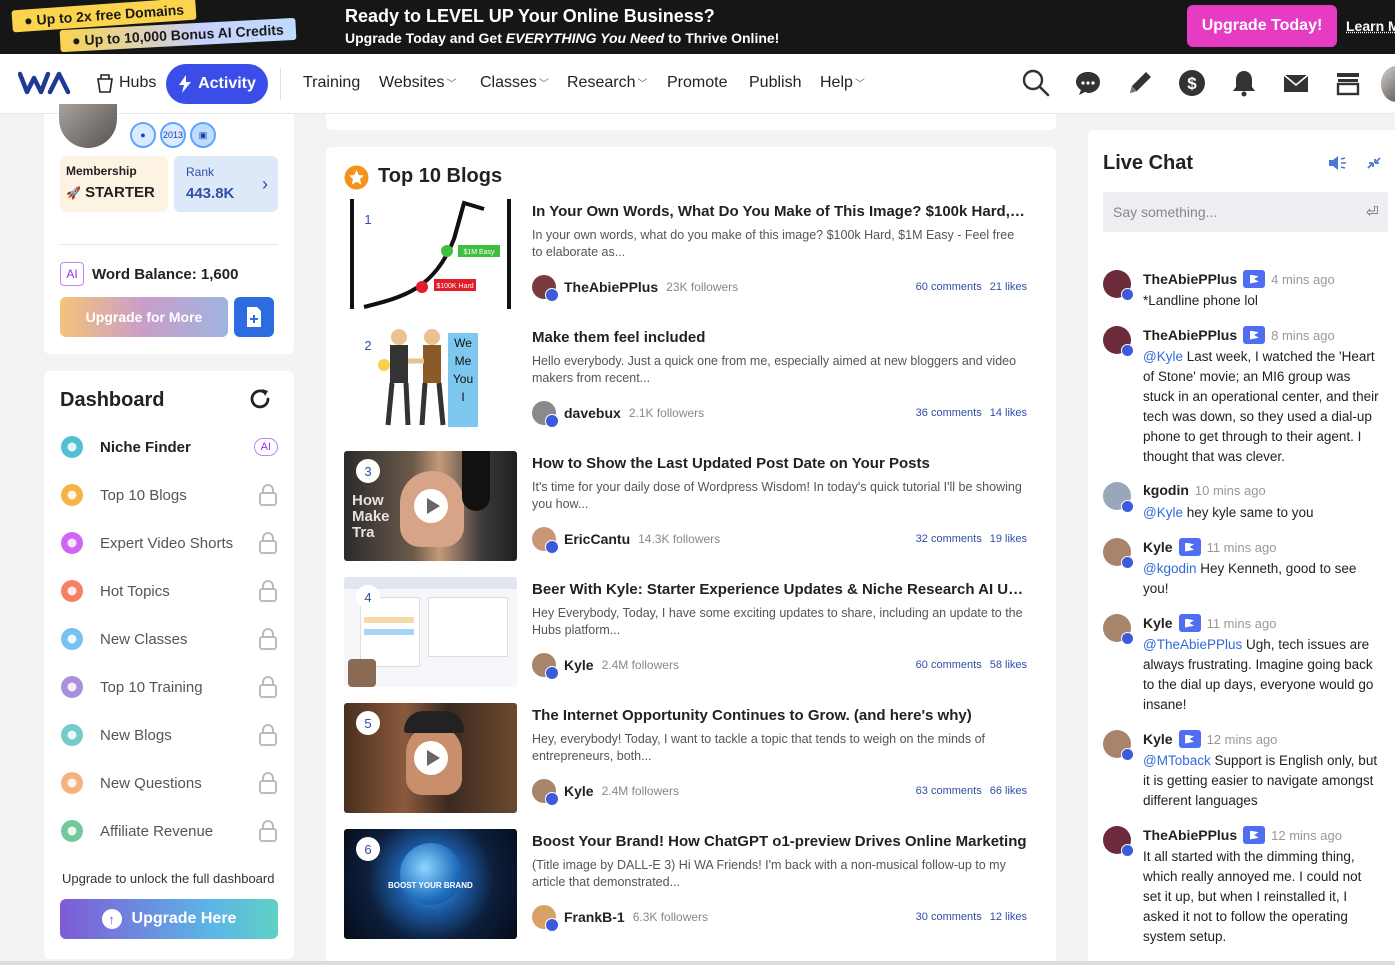 The height and width of the screenshot is (965, 1395). I want to click on likes-link: 14 likes, so click(1008, 413).